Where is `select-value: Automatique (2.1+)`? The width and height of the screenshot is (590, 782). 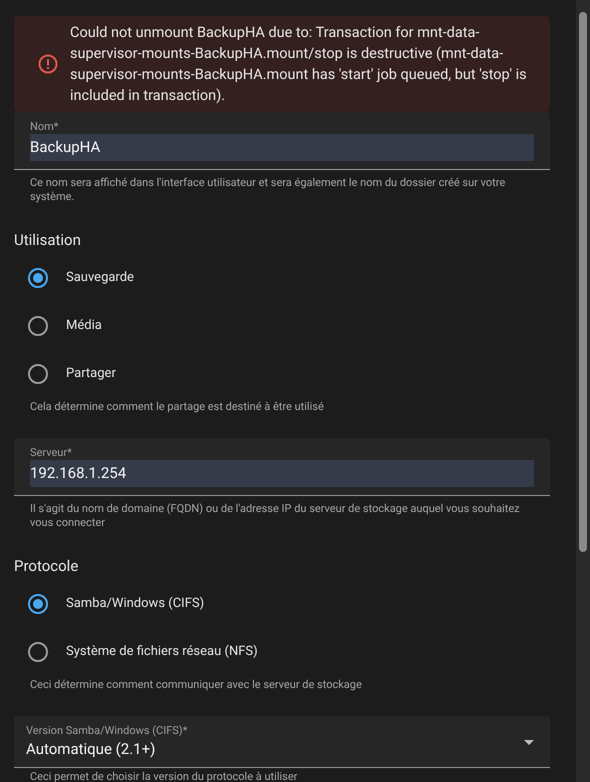
select-value: Automatique (2.1+) is located at coordinates (91, 749).